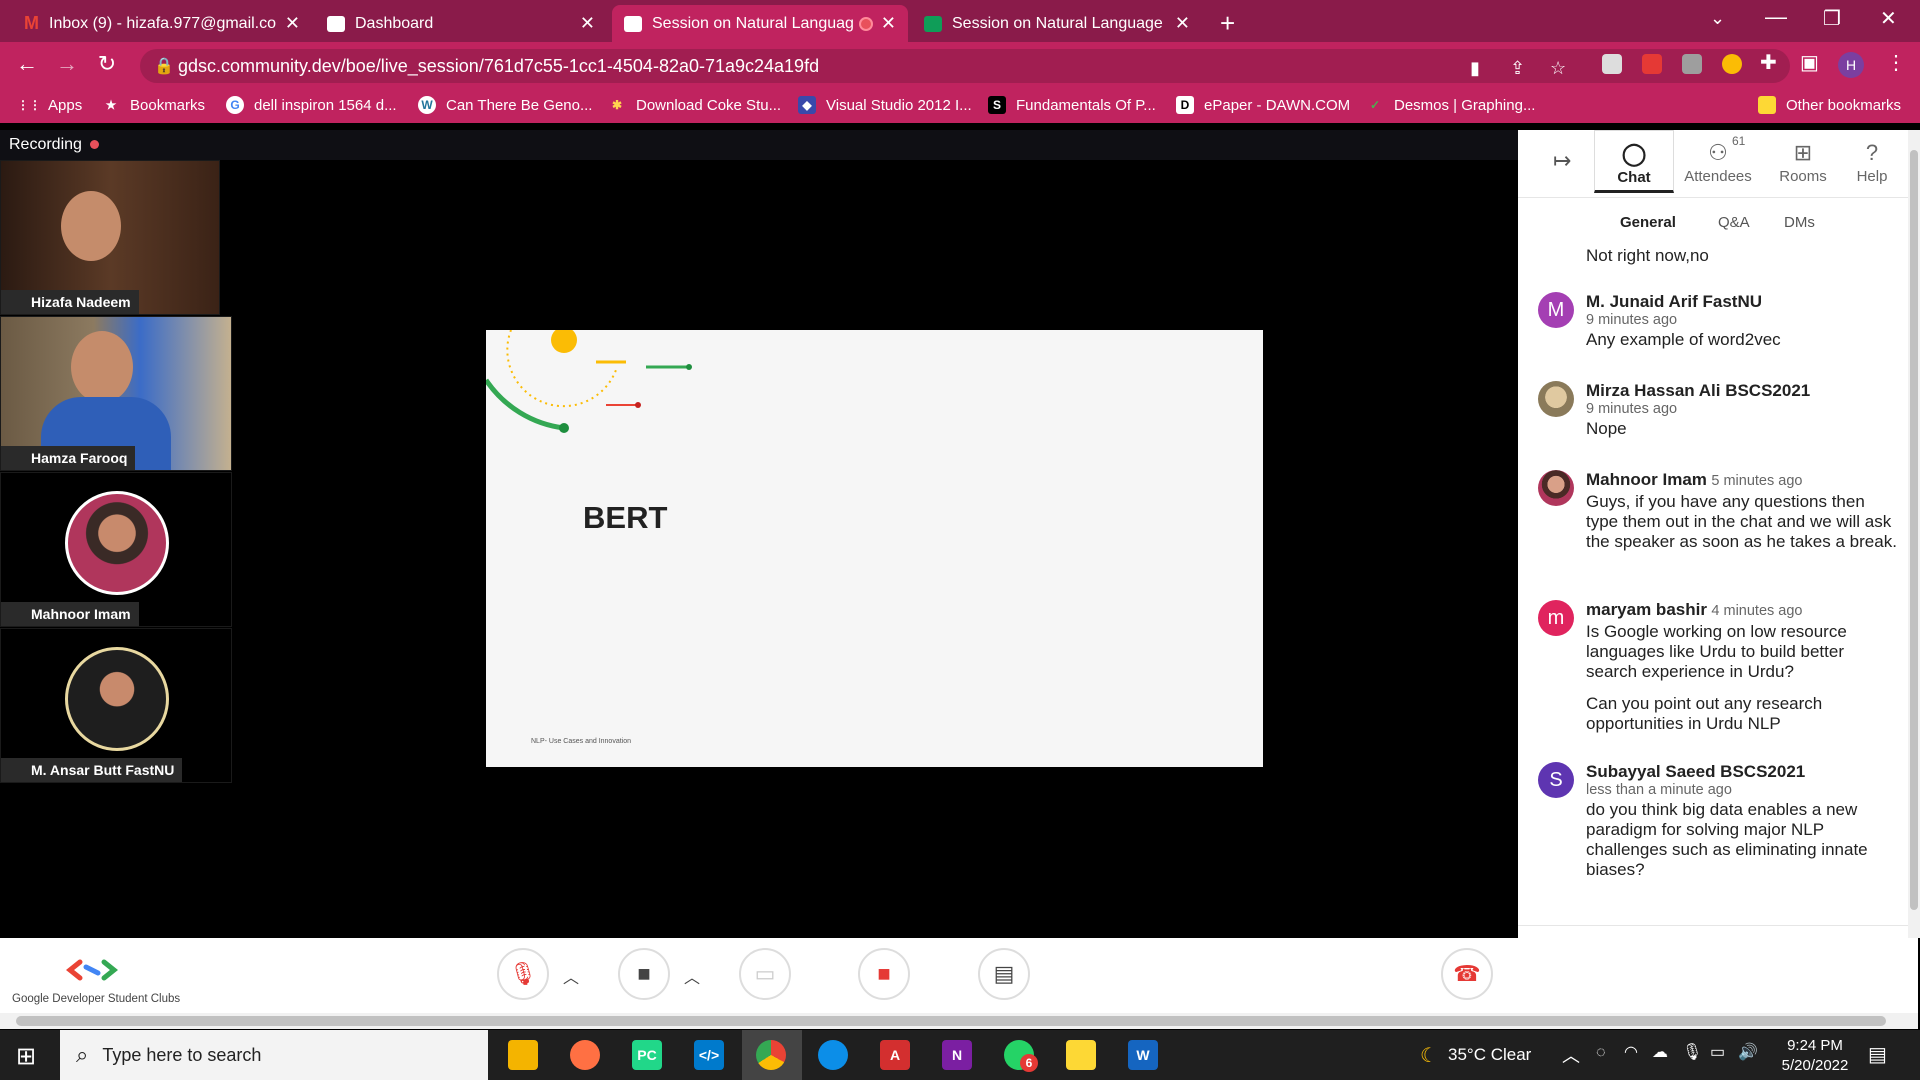  What do you see at coordinates (1021, 1056) in the screenshot?
I see `whatsapp-icon: 6` at bounding box center [1021, 1056].